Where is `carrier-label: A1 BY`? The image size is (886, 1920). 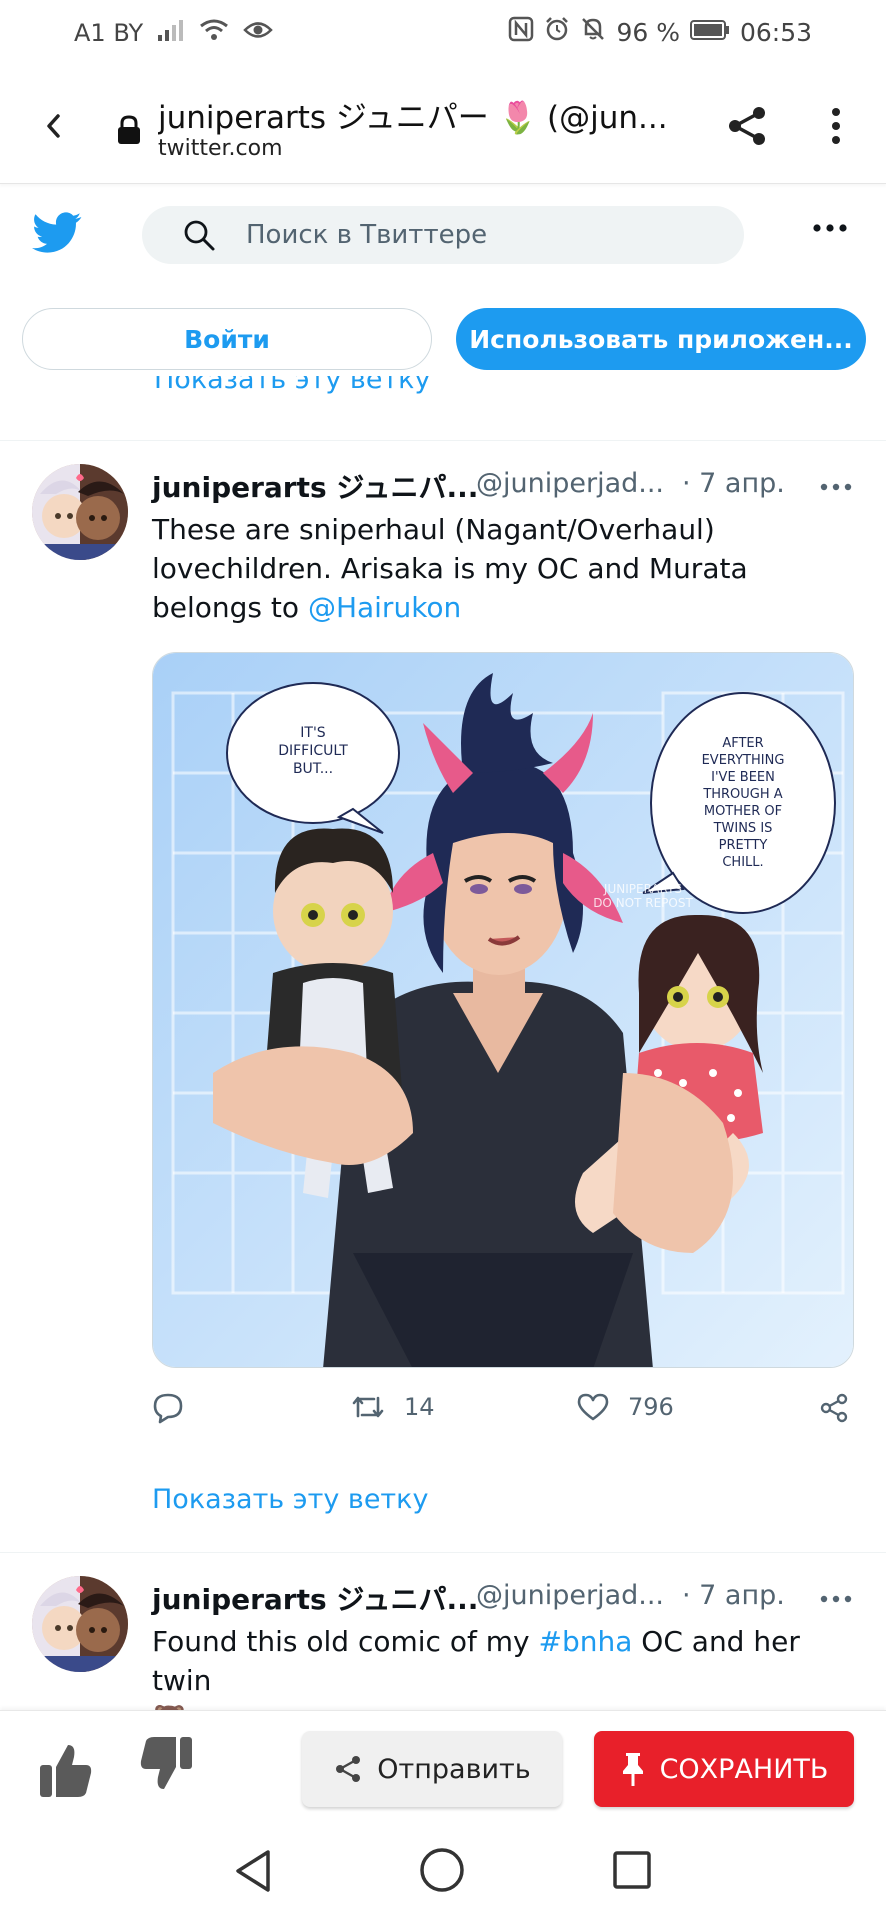
carrier-label: A1 BY is located at coordinates (109, 33).